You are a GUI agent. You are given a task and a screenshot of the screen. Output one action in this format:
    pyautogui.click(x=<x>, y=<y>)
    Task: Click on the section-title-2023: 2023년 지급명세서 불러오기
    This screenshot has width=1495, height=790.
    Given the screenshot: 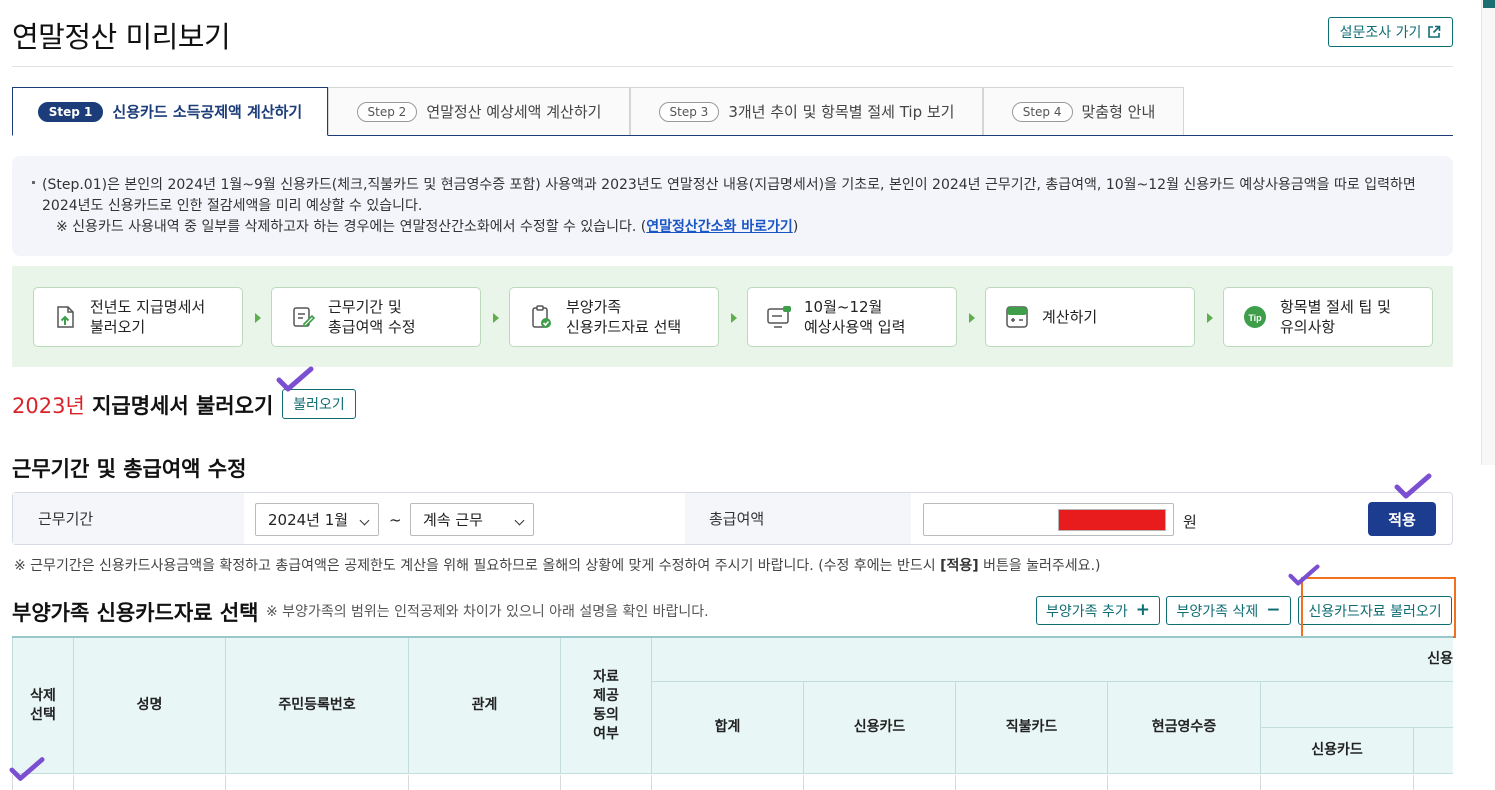 What is the action you would take?
    pyautogui.click(x=142, y=405)
    